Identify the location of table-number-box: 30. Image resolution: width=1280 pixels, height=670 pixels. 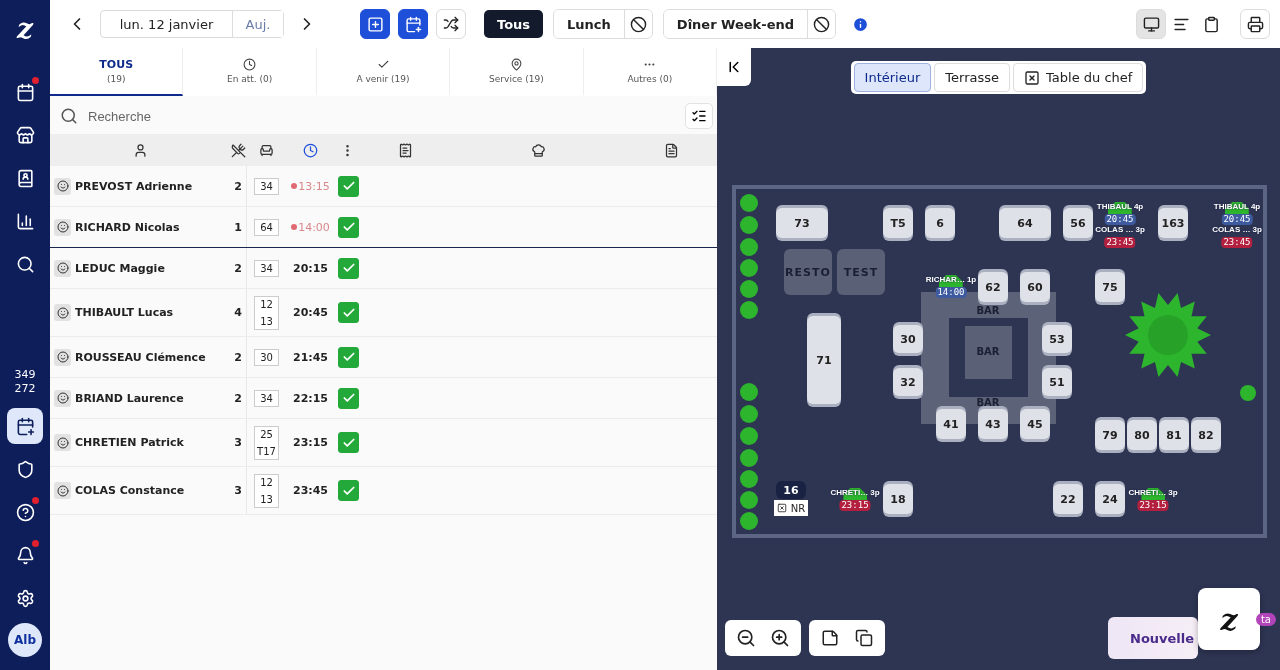
(266, 357).